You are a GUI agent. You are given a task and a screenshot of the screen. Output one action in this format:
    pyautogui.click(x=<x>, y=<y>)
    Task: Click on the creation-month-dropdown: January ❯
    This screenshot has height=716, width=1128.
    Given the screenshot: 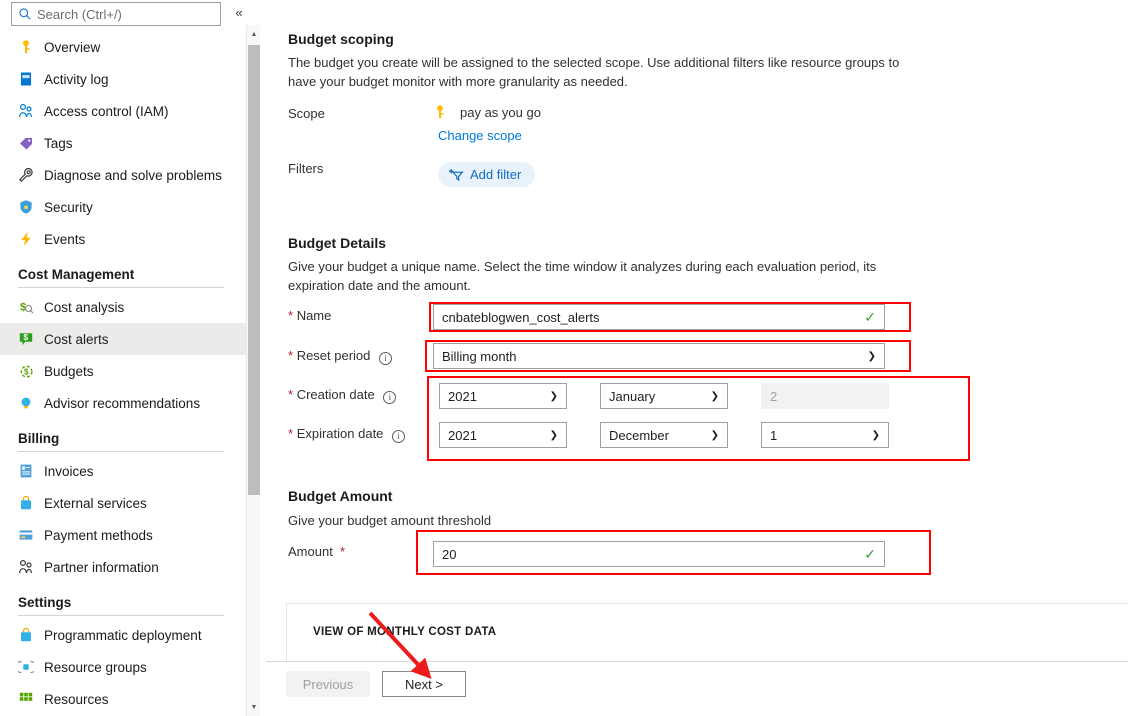 What is the action you would take?
    pyautogui.click(x=664, y=396)
    